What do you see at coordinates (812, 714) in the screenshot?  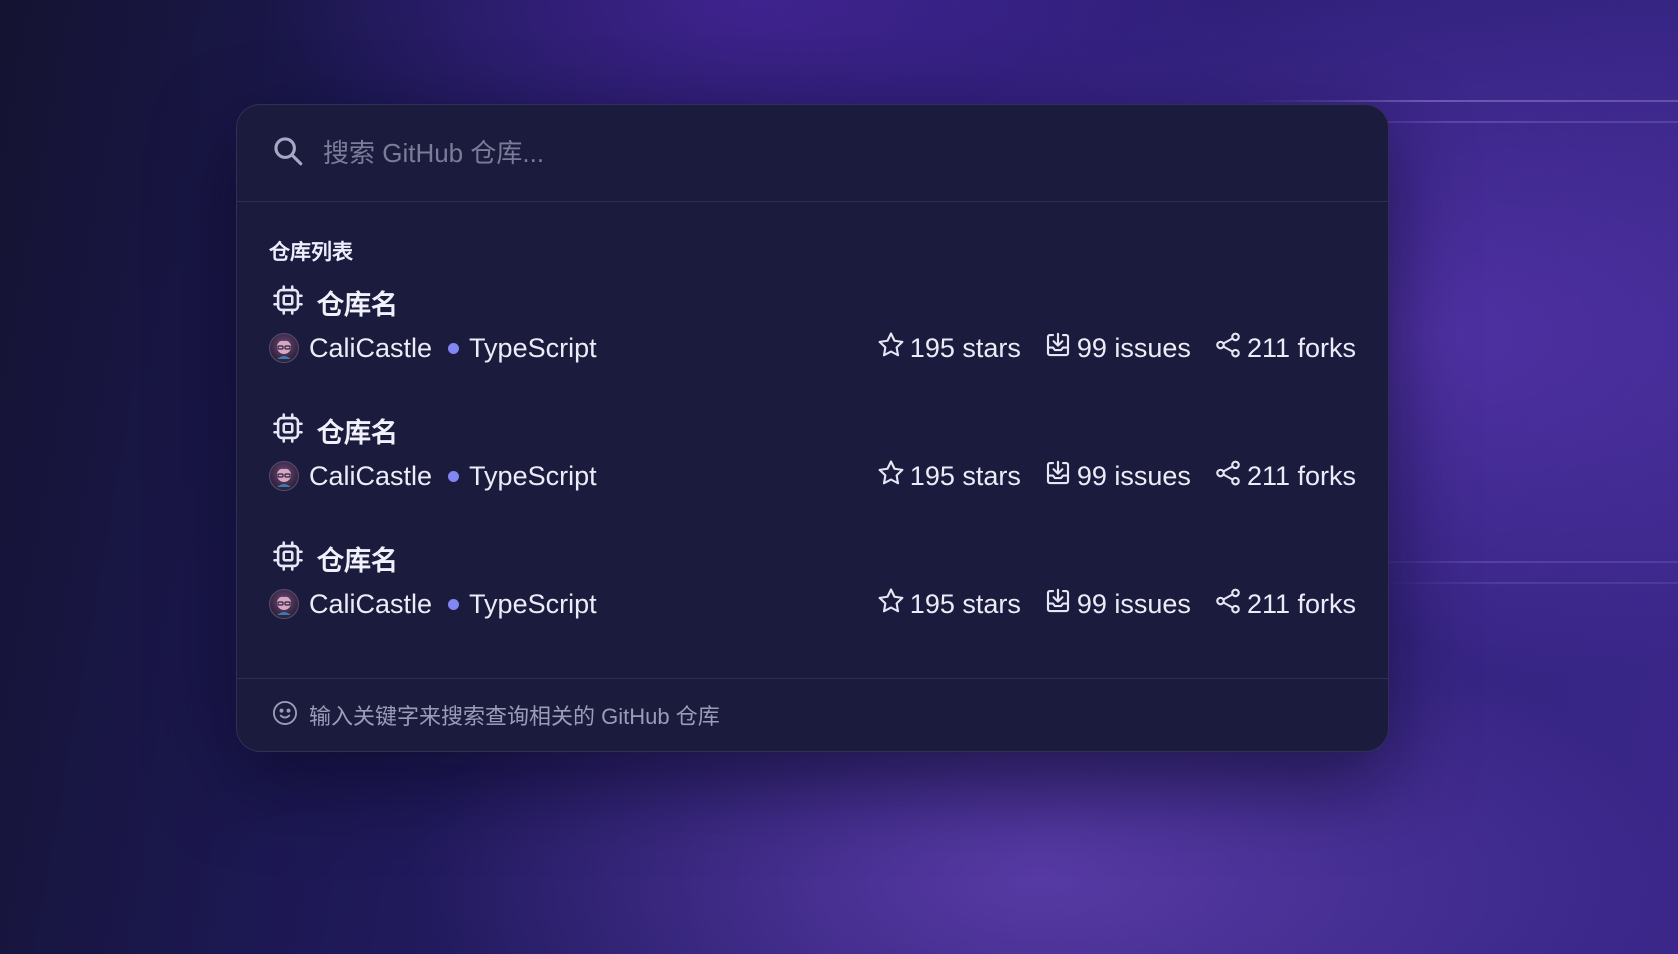 I see `footer-hint: 输入关键字来搜索查询相关的 GitHub 仓库` at bounding box center [812, 714].